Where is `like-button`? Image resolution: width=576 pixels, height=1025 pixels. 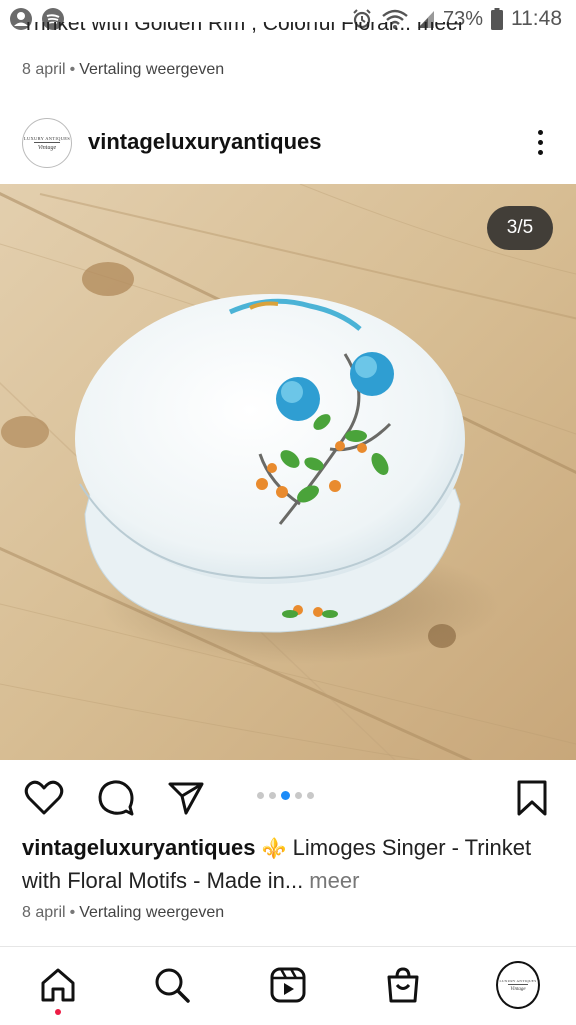 like-button is located at coordinates (44, 798).